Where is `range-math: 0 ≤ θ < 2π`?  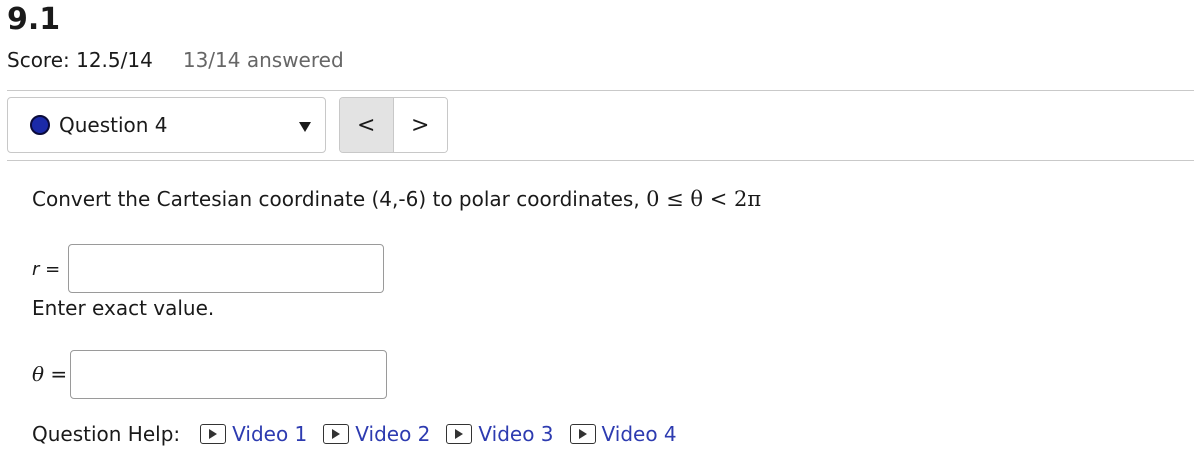 range-math: 0 ≤ θ < 2π is located at coordinates (704, 199).